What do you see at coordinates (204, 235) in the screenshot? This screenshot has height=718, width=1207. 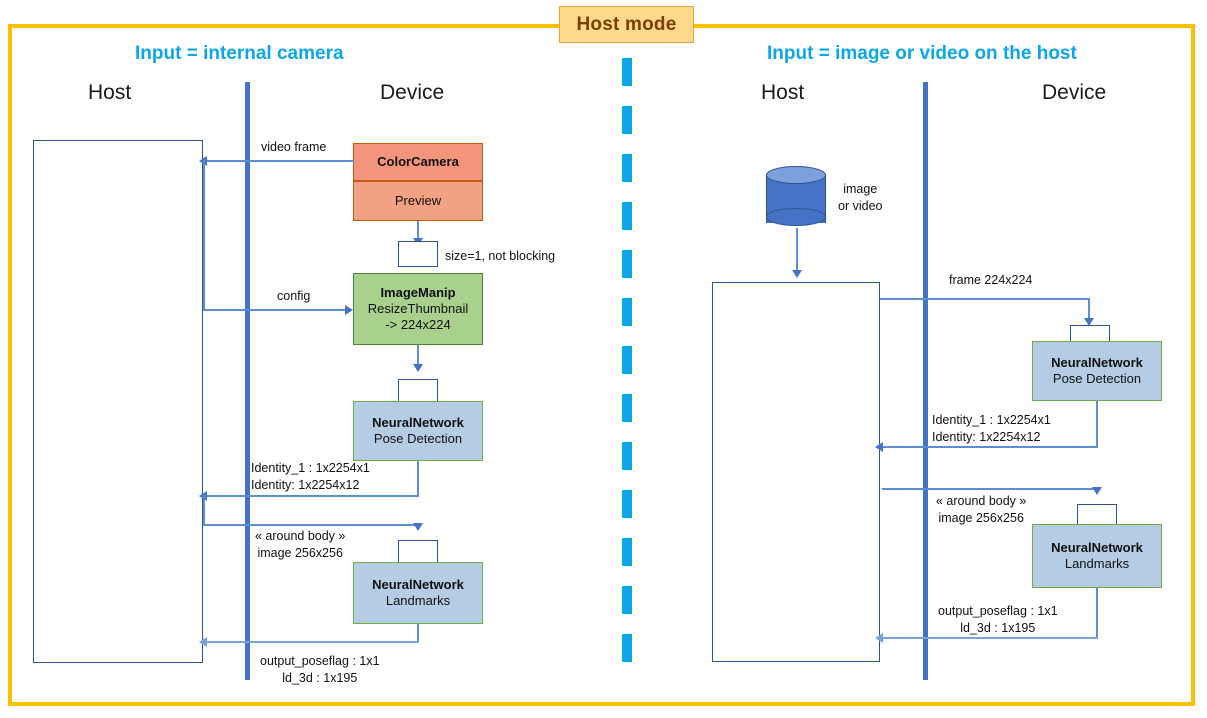 I see `edge-config-riser` at bounding box center [204, 235].